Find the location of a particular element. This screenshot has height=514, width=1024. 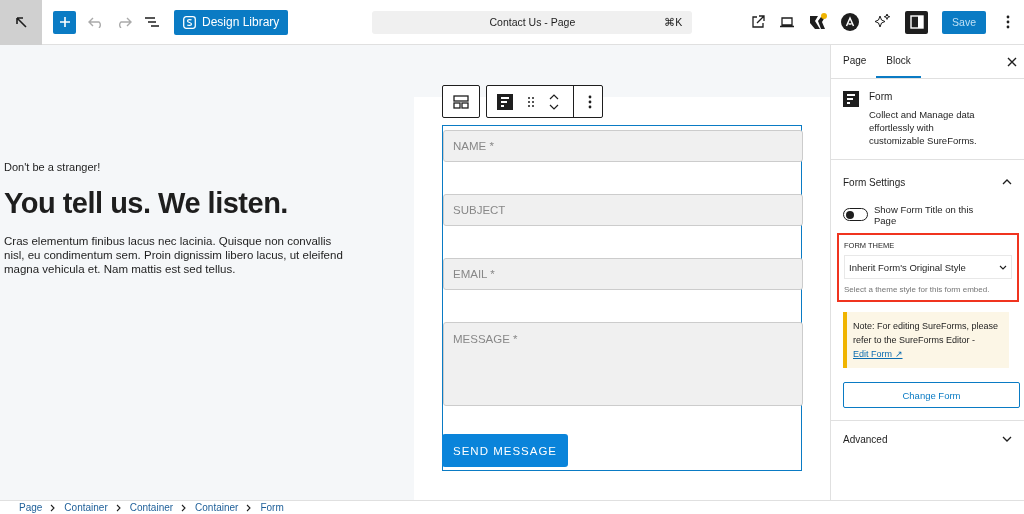

arrow-icon is located at coordinates (21, 22).